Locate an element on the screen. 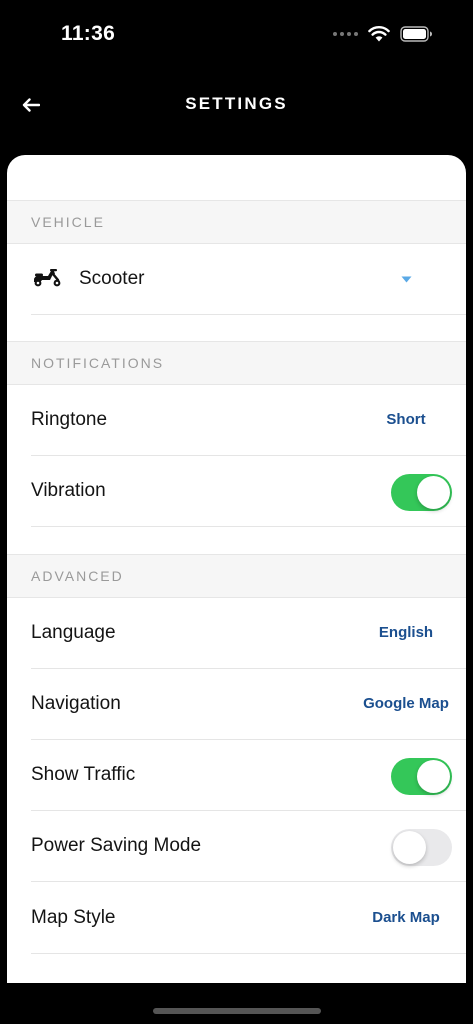  wifi-icon is located at coordinates (379, 34).